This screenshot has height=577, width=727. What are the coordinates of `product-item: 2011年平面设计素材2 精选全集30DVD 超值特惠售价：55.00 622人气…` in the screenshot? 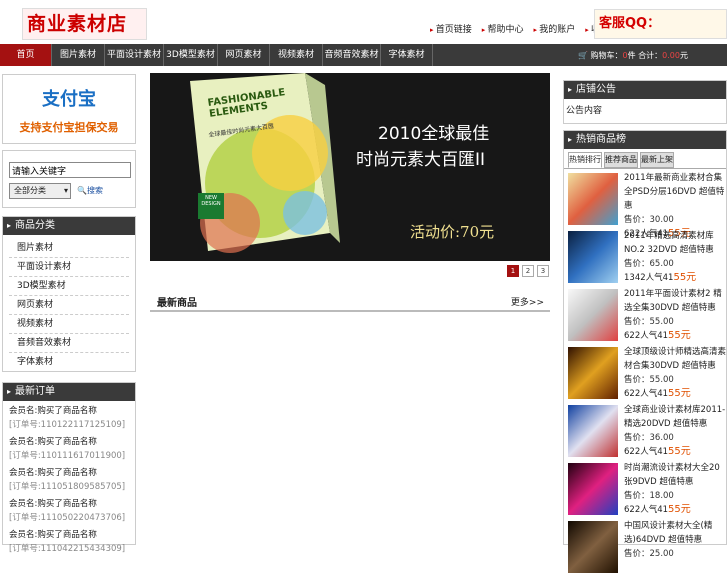 It's located at (645, 316).